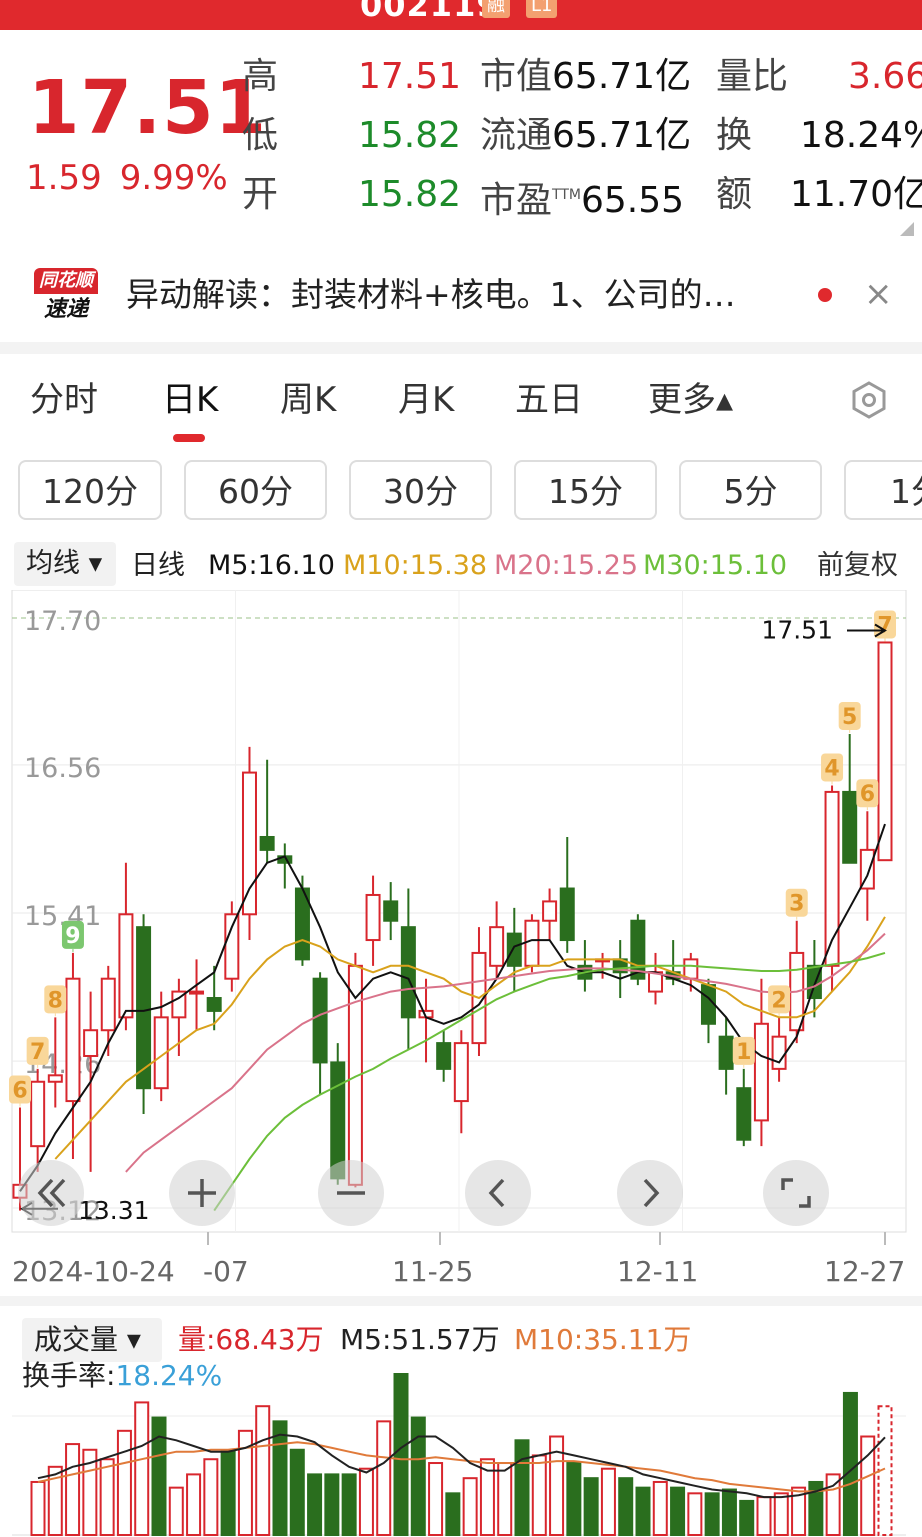  What do you see at coordinates (505, 1052) in the screenshot?
I see `ma-line-m20` at bounding box center [505, 1052].